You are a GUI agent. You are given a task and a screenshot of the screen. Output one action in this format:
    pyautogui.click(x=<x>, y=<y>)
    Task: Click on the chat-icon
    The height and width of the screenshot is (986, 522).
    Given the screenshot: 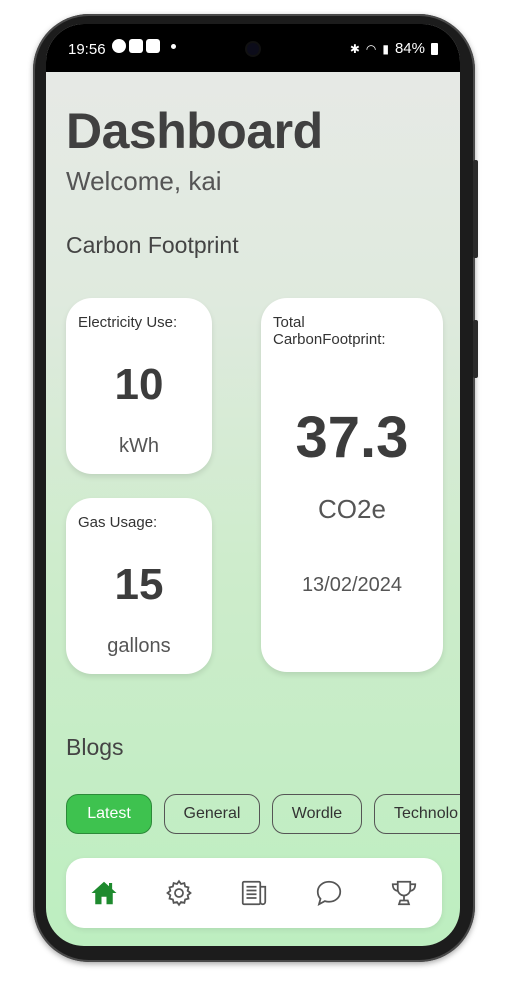 What is the action you would take?
    pyautogui.click(x=329, y=893)
    